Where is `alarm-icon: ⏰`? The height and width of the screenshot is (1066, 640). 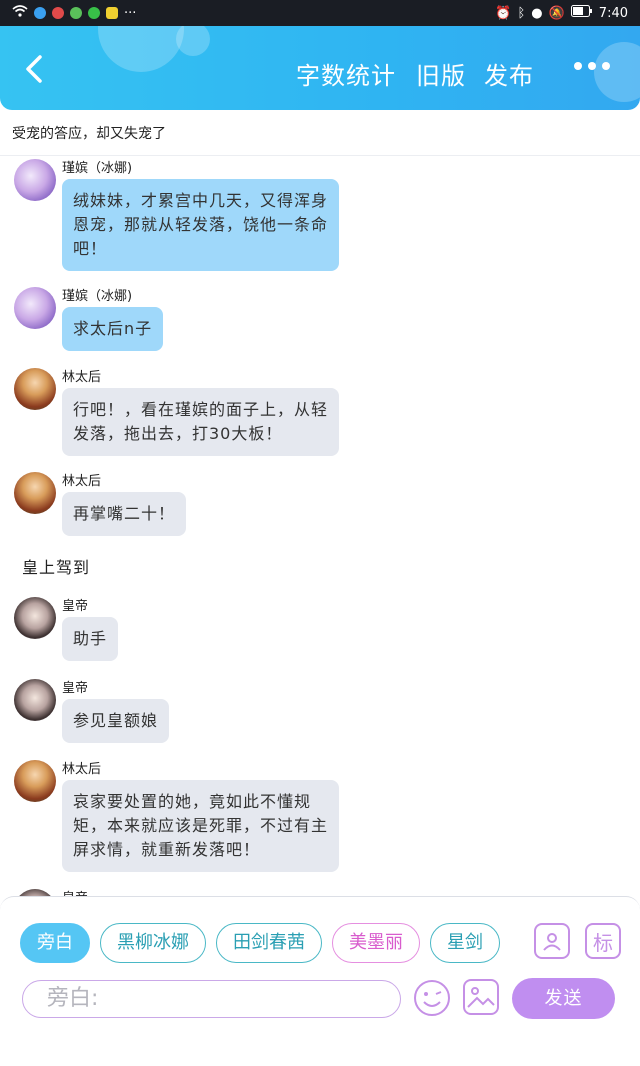
alarm-icon: ⏰ is located at coordinates (503, 13).